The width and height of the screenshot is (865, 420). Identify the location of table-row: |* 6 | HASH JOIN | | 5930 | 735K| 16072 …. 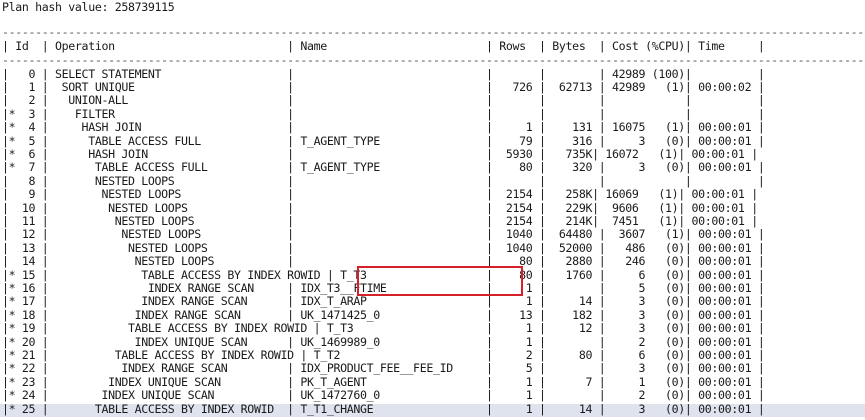
(380, 154).